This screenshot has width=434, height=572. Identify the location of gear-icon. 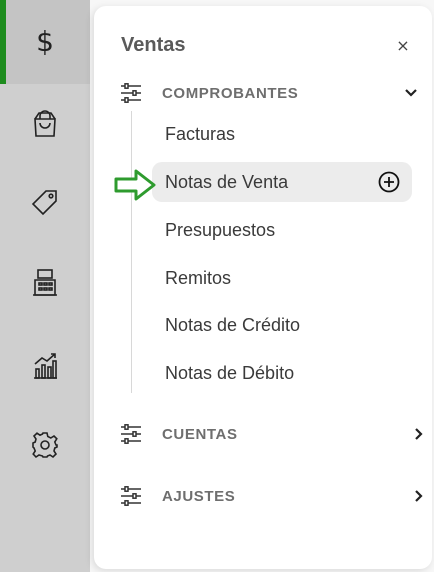
(45, 447).